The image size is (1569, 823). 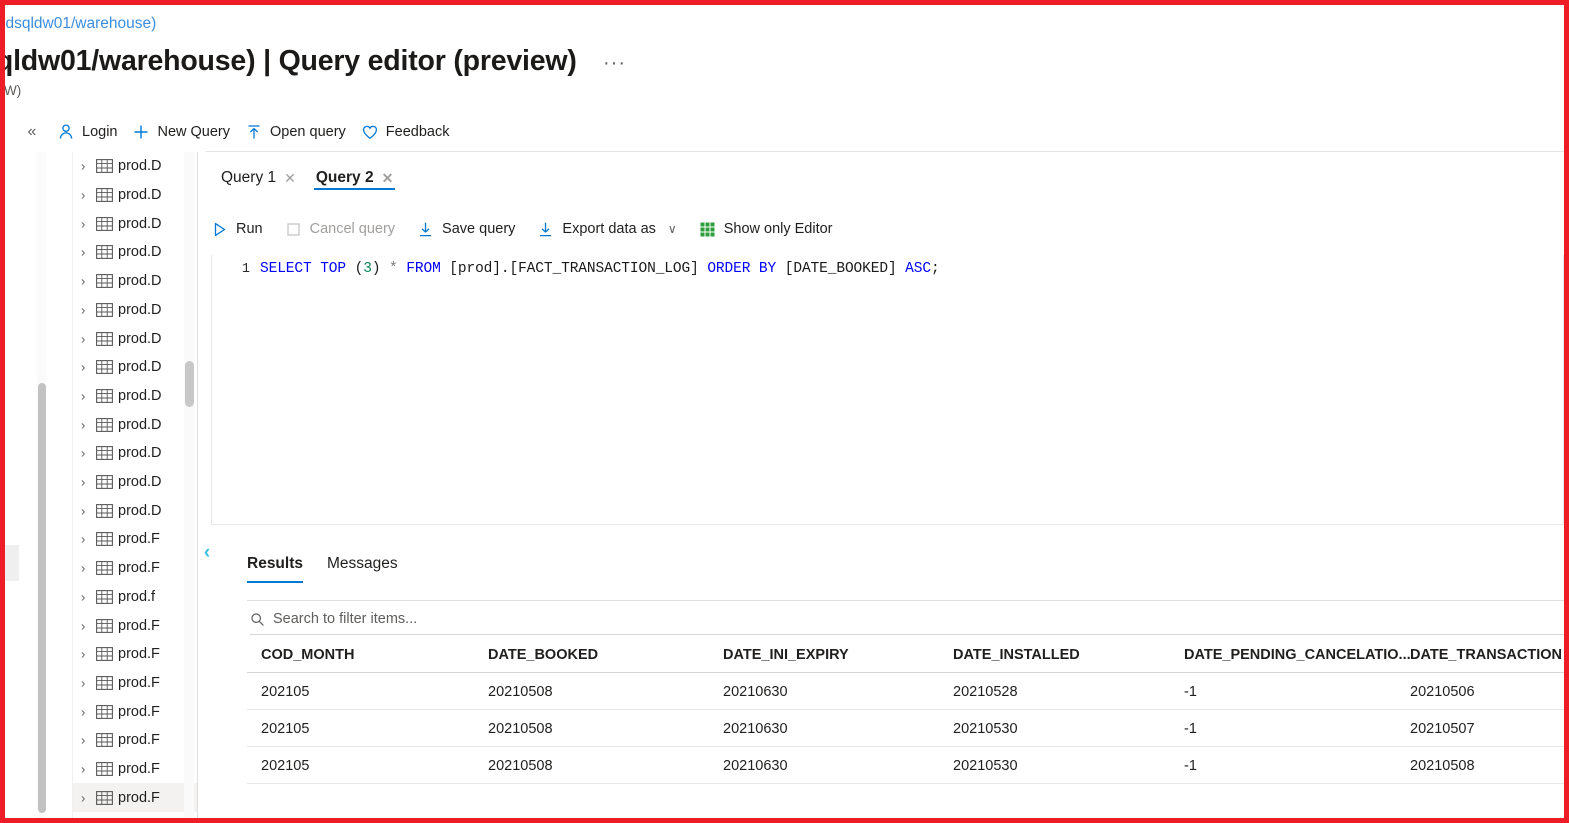 I want to click on table-row: 202105 20210508 20210630 20210530 -1 20210507, so click(x=905, y=728).